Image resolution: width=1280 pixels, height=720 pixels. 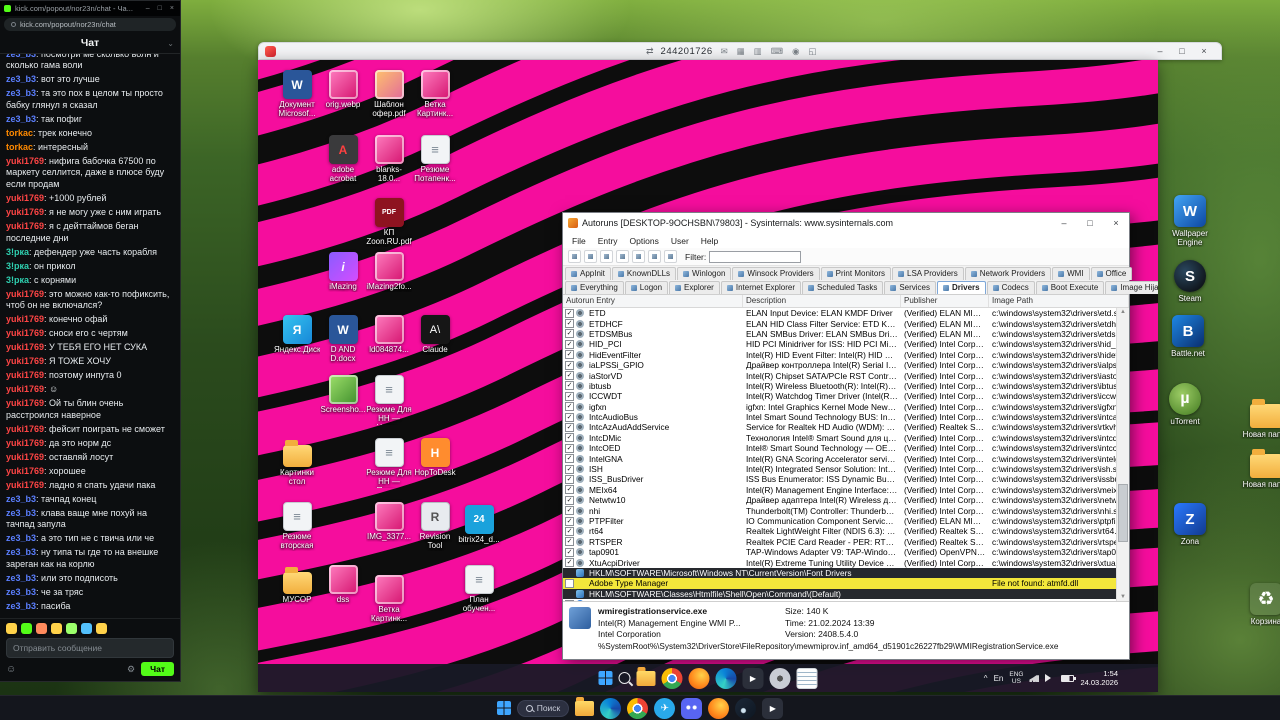 I want to click on chat-send-button: Чат, so click(x=157, y=669).